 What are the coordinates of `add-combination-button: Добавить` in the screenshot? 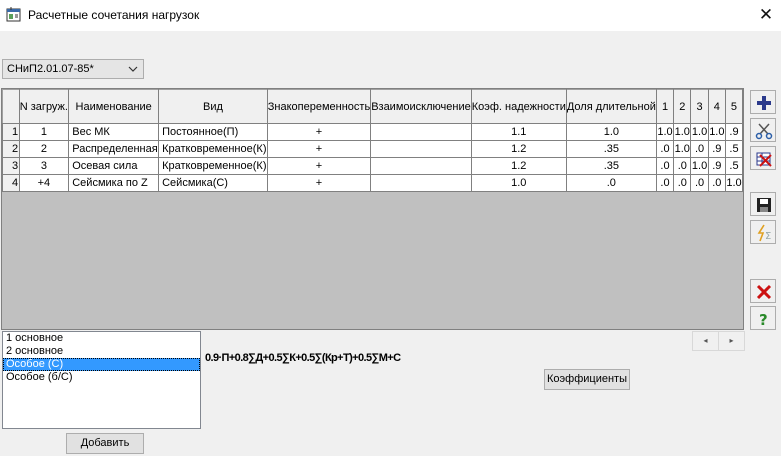 It's located at (105, 443).